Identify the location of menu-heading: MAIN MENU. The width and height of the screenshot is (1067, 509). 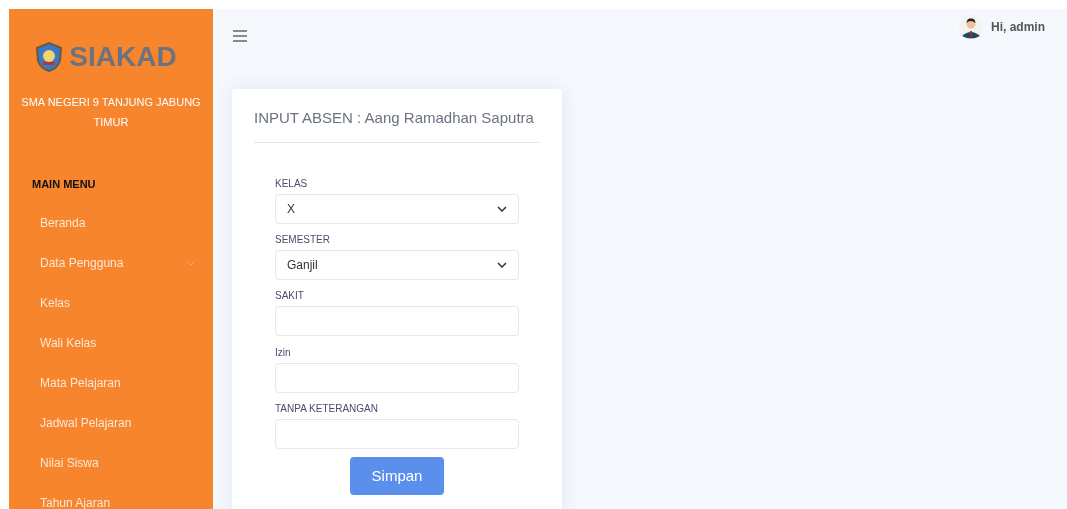
(64, 184).